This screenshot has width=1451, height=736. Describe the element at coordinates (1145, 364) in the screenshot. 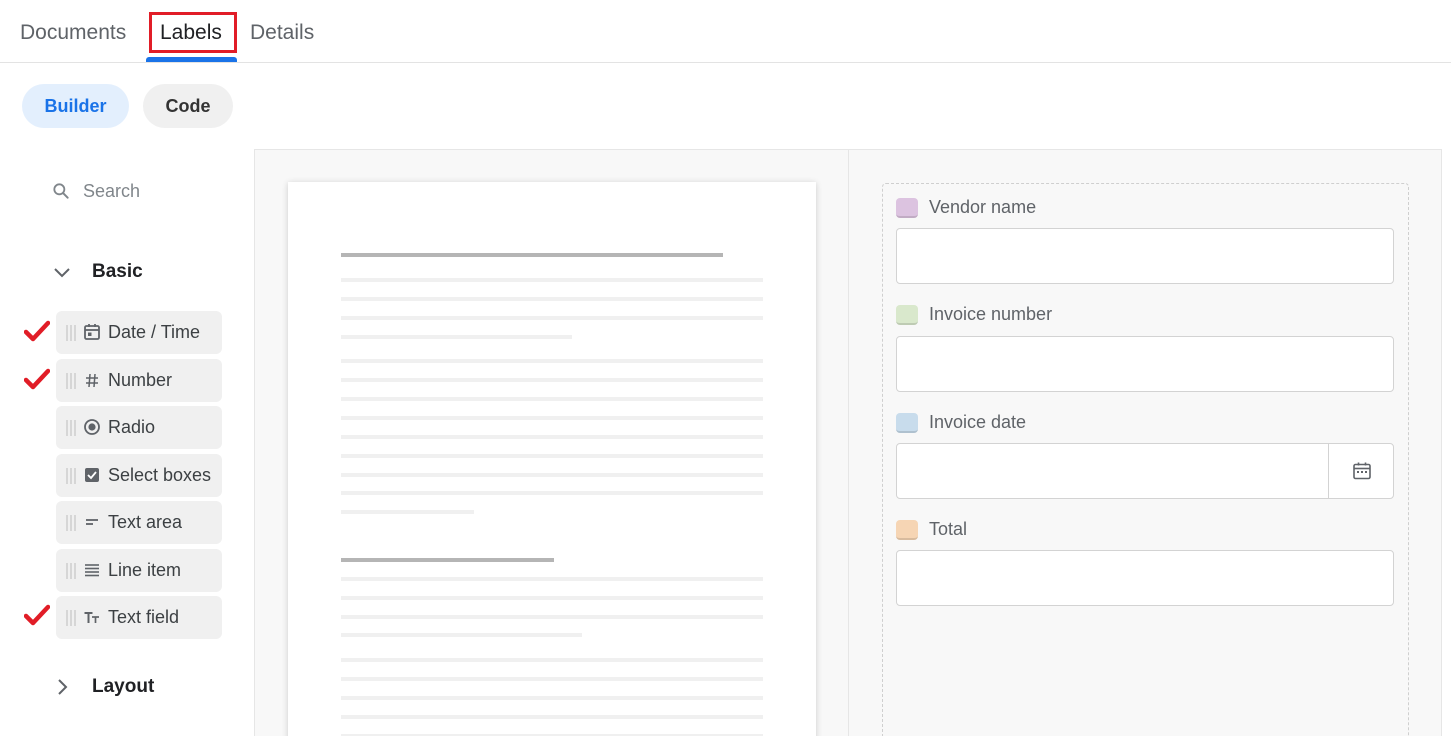

I see `invoice-number-input` at that location.